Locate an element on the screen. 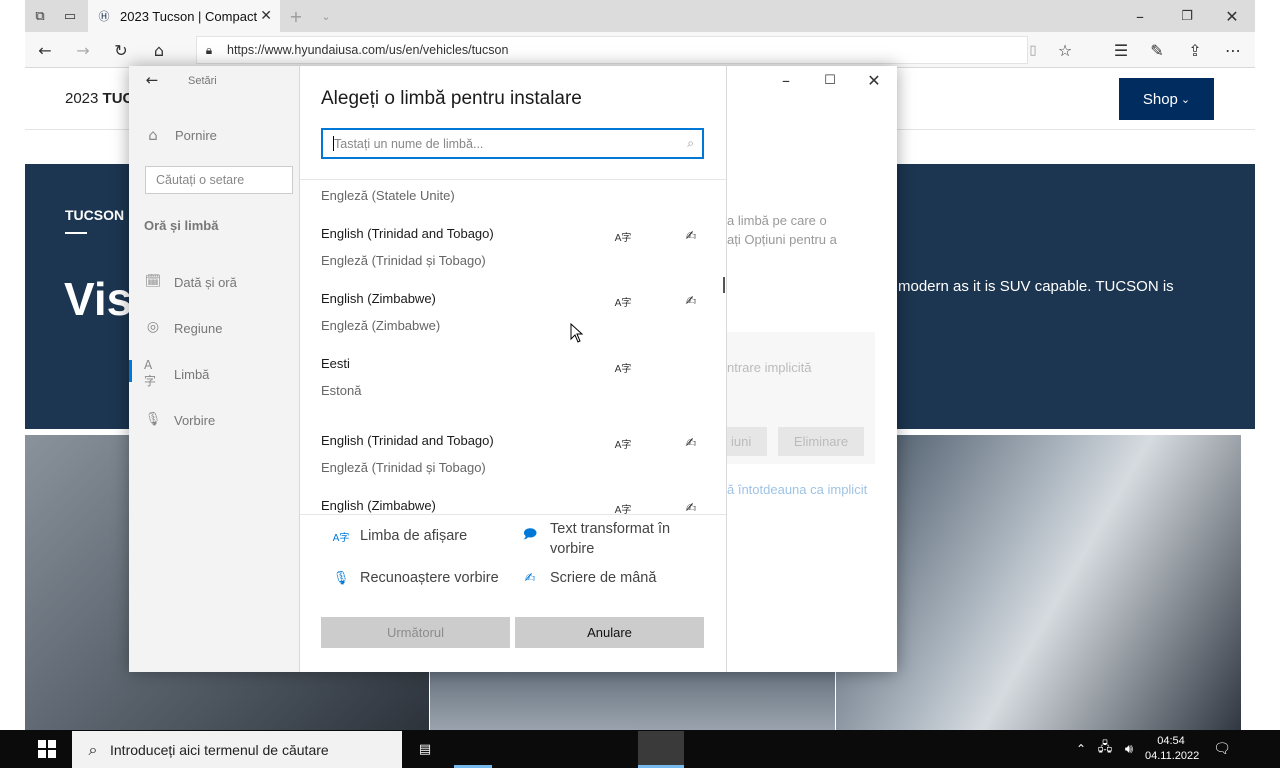 The image size is (1280, 768). nav-speech: Vorbire is located at coordinates (194, 420).